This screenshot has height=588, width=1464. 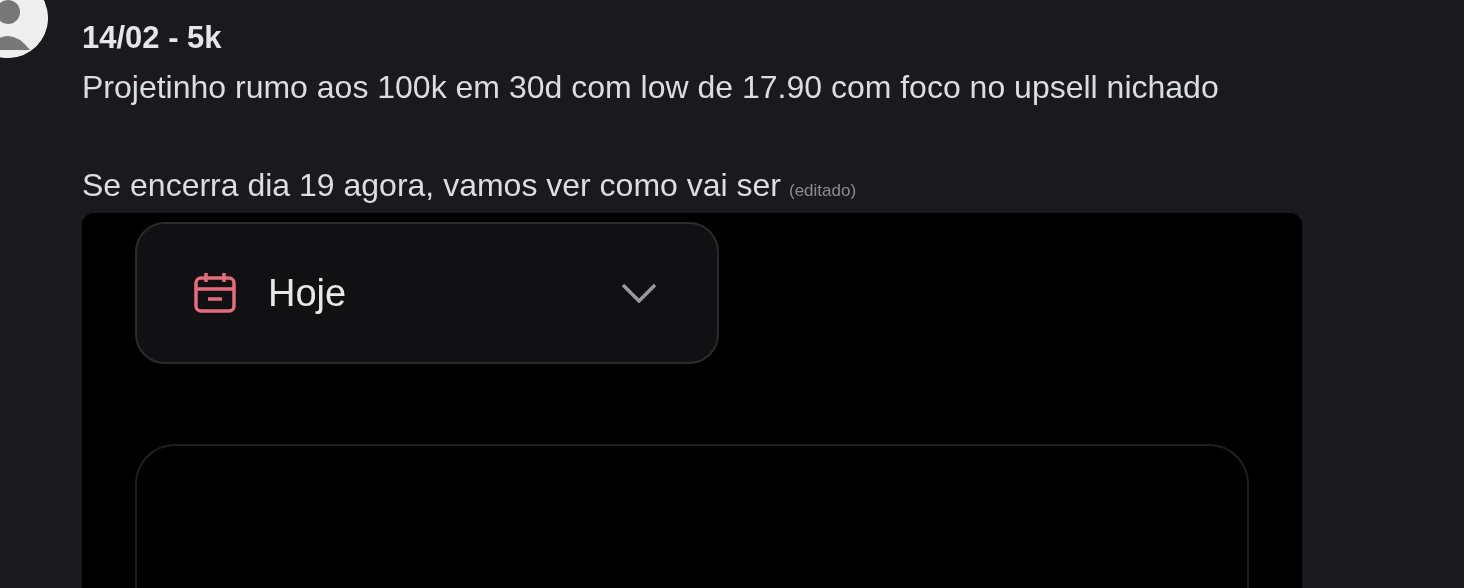 What do you see at coordinates (152, 38) in the screenshot?
I see `message-heading: 14/02 - 5k` at bounding box center [152, 38].